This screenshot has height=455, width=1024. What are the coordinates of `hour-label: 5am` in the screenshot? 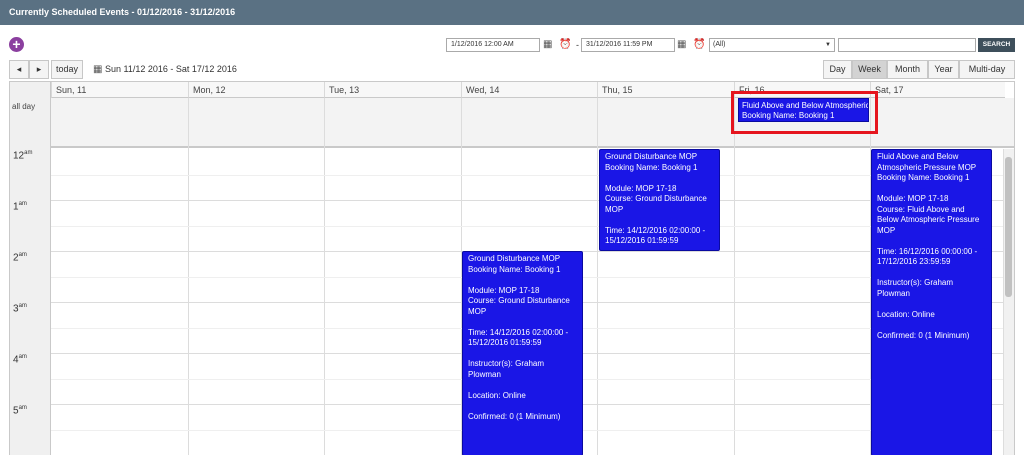 It's located at (20, 411).